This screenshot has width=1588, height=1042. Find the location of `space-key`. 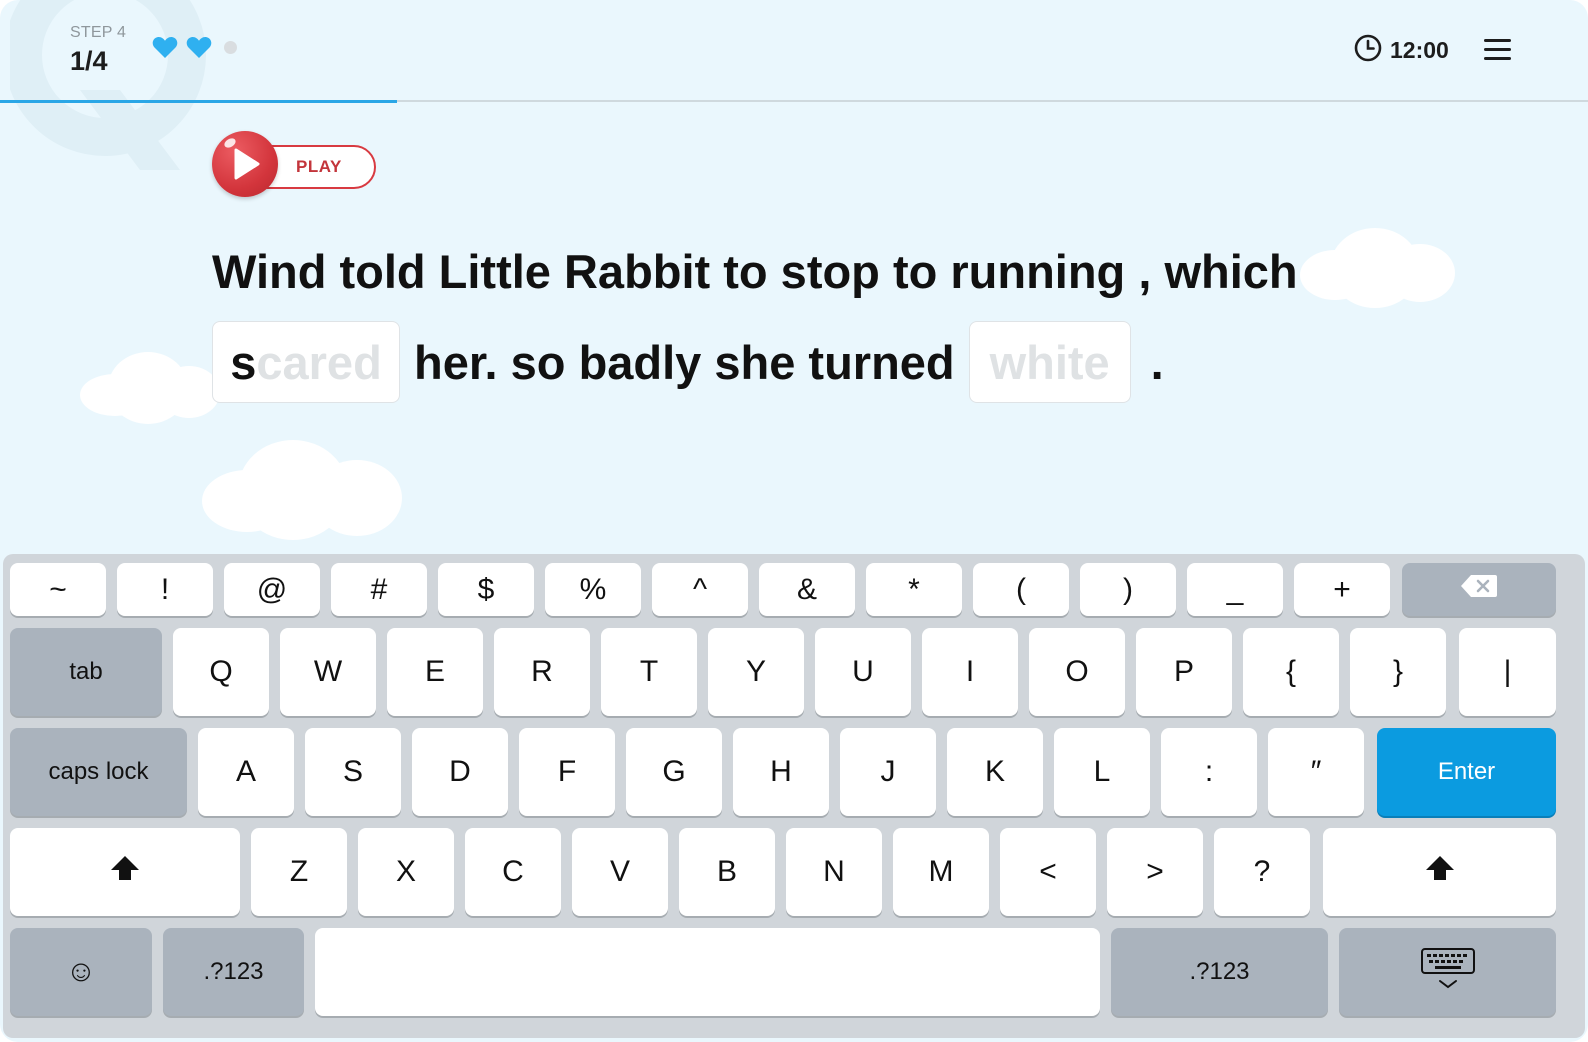

space-key is located at coordinates (707, 972).